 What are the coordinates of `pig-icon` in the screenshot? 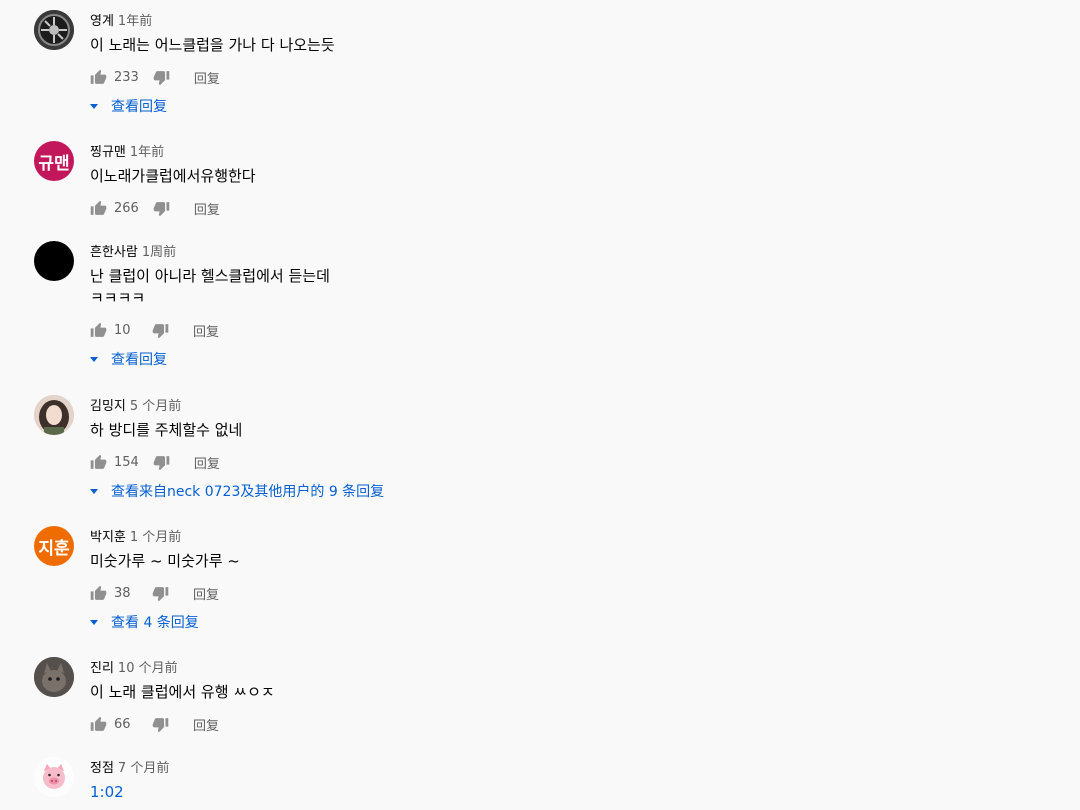 It's located at (54, 777).